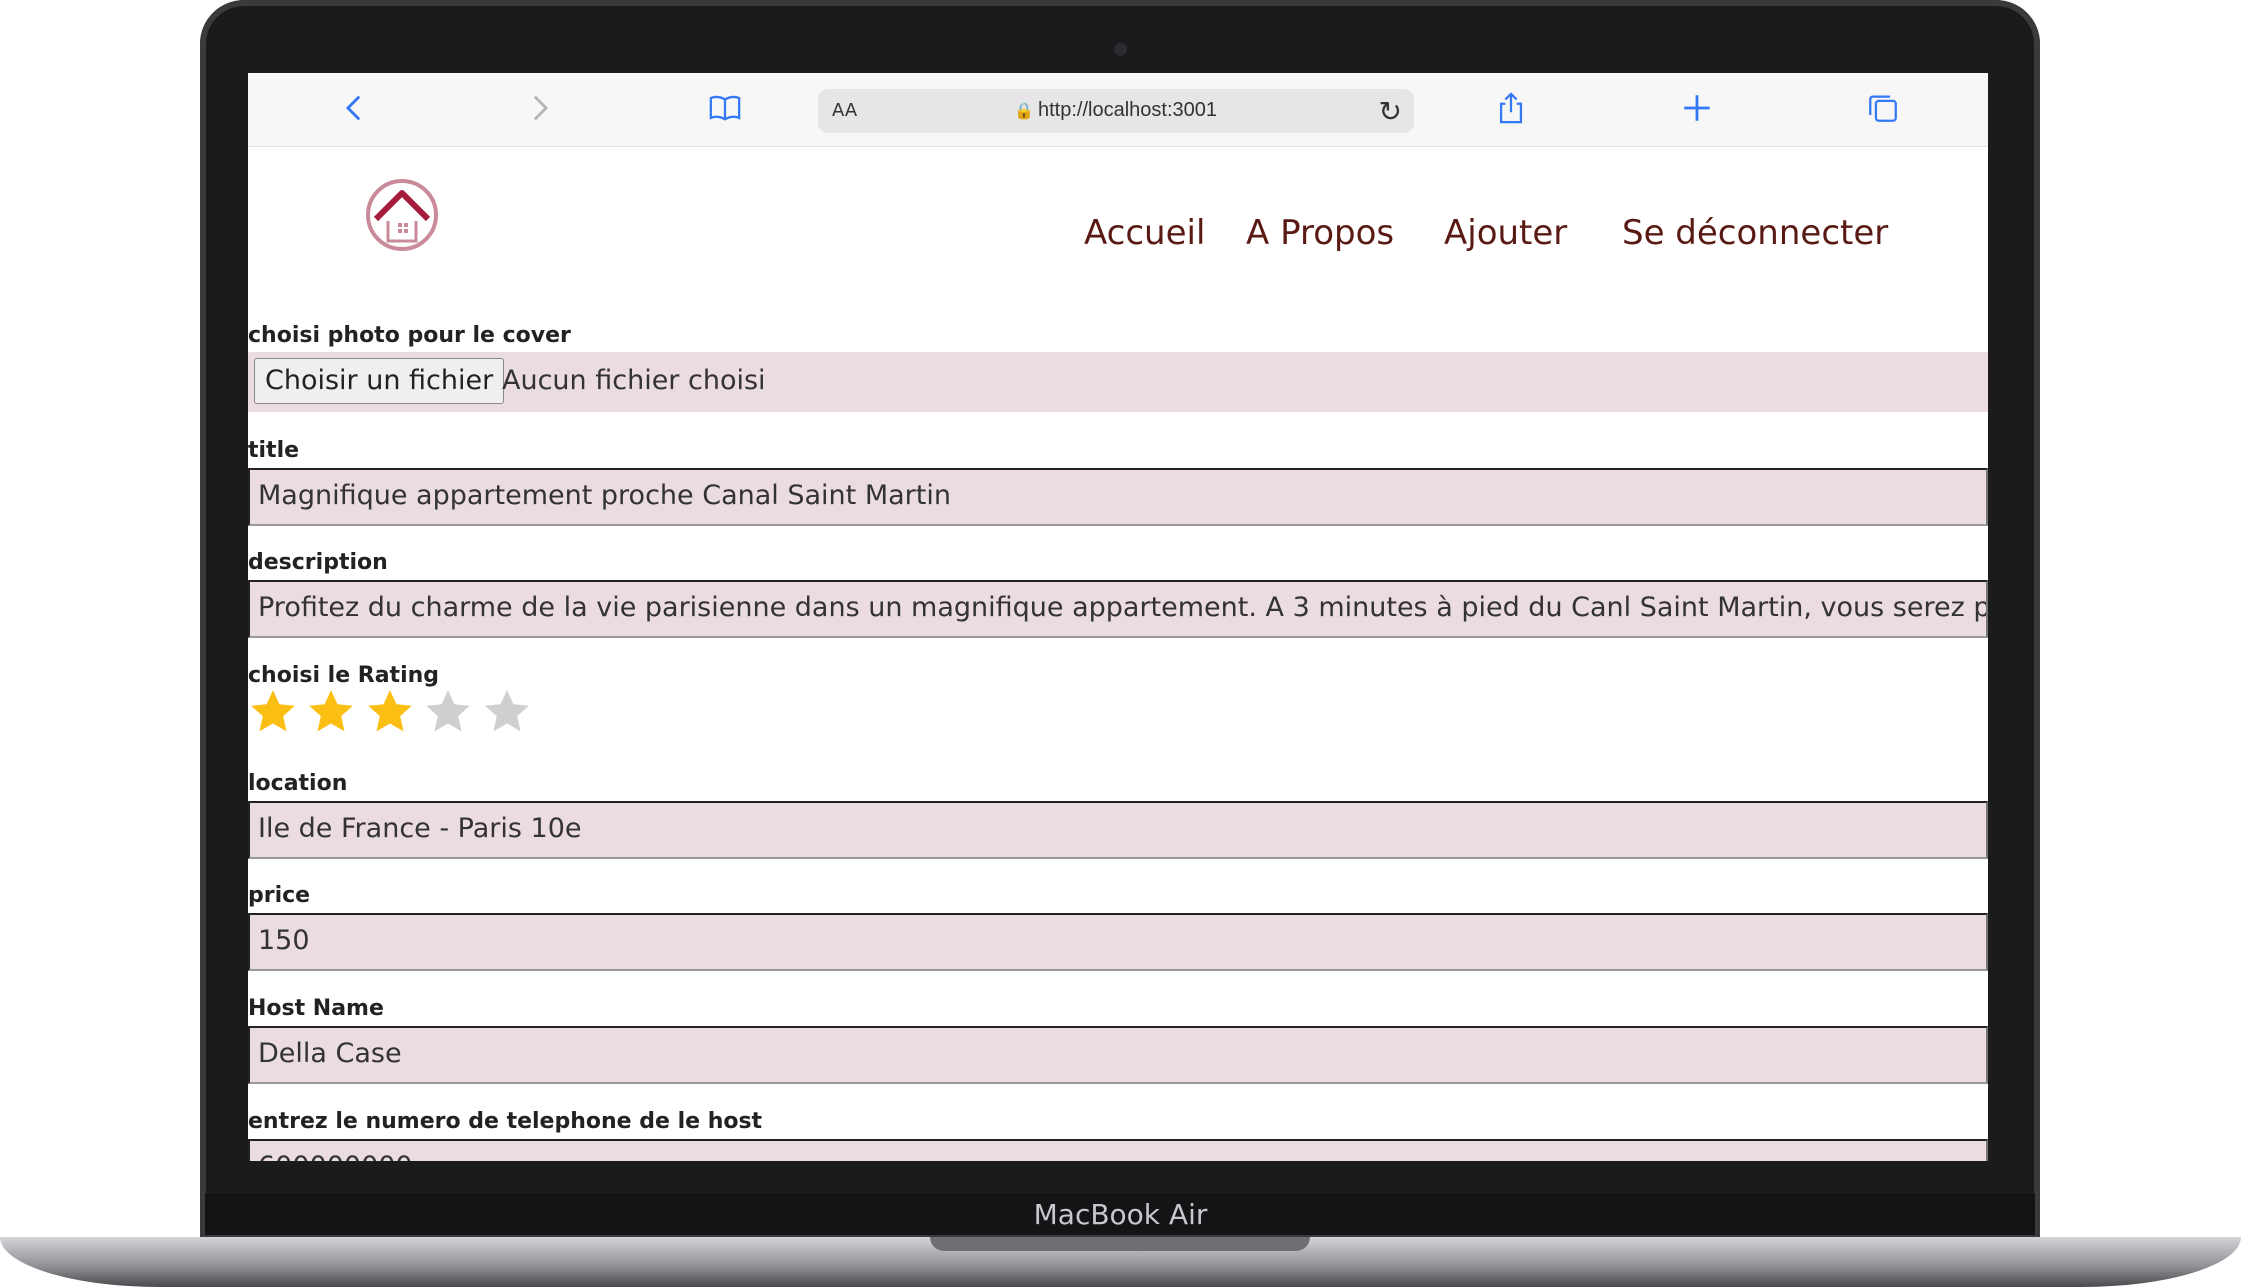  What do you see at coordinates (1118, 1055) in the screenshot?
I see `host-name-input: Della Case` at bounding box center [1118, 1055].